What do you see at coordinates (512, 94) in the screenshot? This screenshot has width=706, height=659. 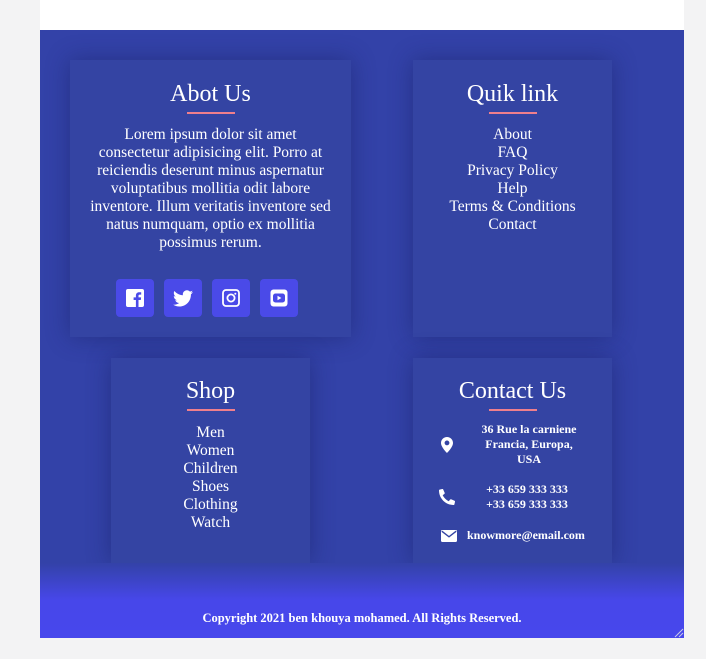 I see `quick-links-heading: Quik link` at bounding box center [512, 94].